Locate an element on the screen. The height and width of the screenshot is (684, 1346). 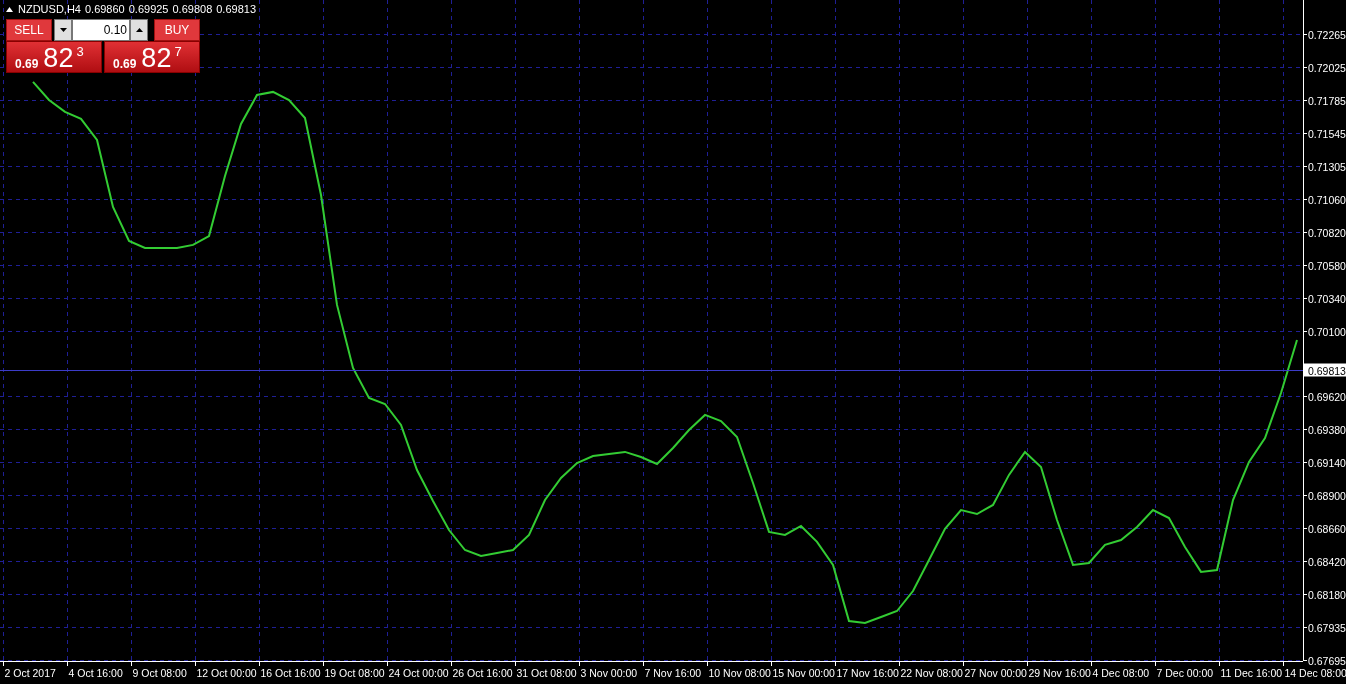
axis-label: 26 Oct 16:00 is located at coordinates (482, 673).